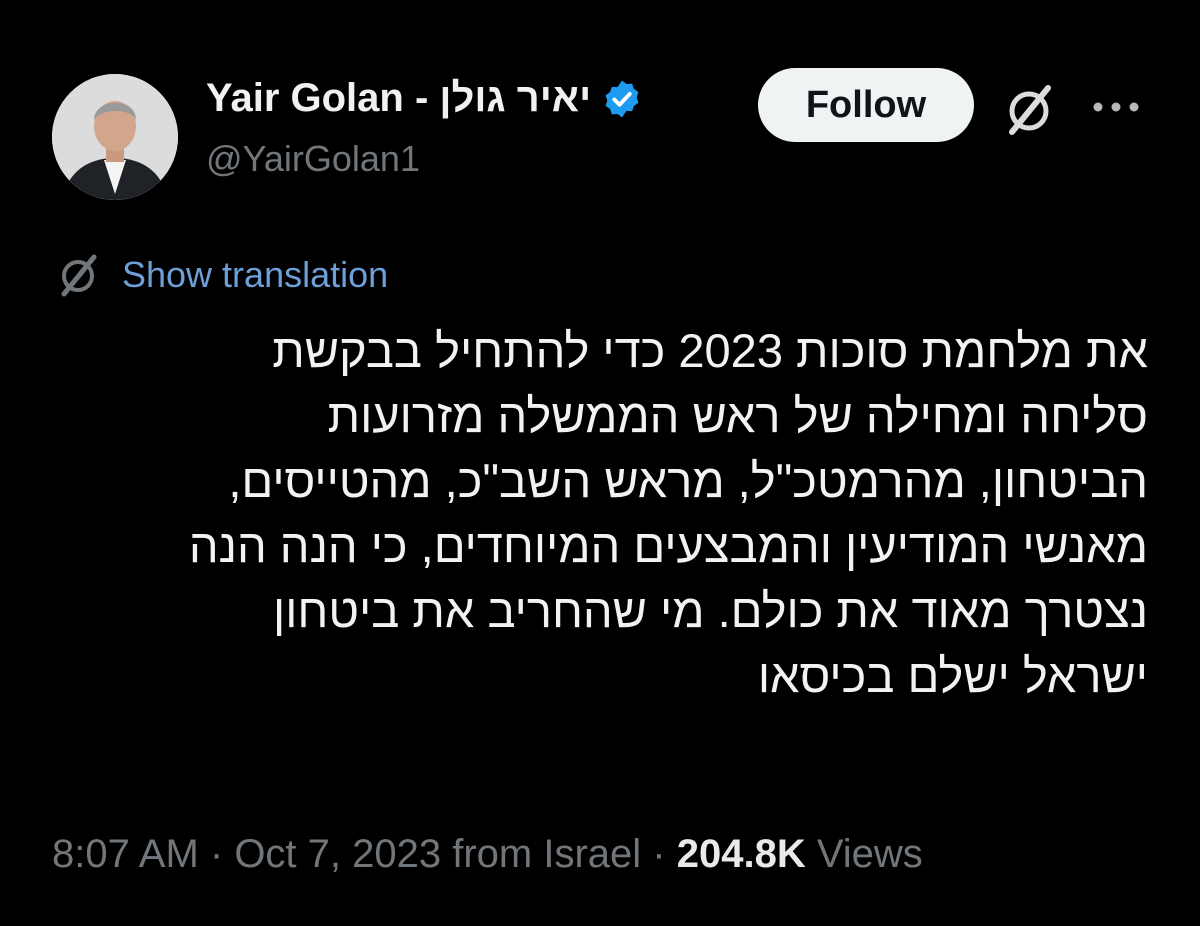 The height and width of the screenshot is (926, 1200). What do you see at coordinates (1116, 107) in the screenshot?
I see `more-dots-icon` at bounding box center [1116, 107].